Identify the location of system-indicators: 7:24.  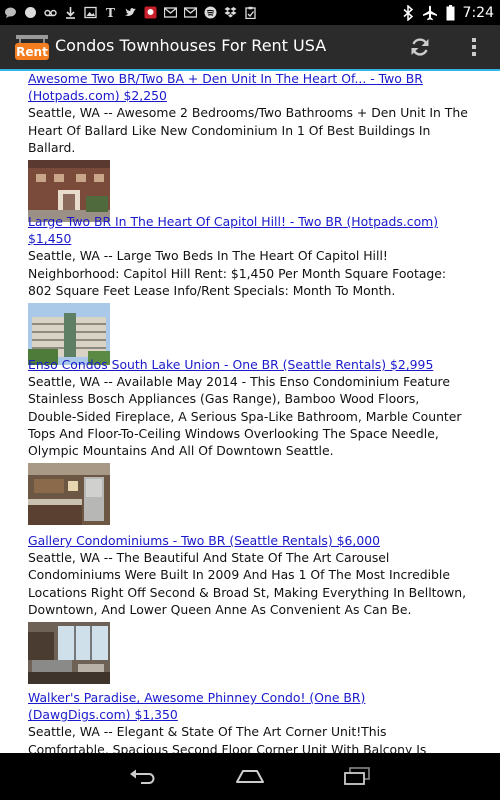
(448, 12).